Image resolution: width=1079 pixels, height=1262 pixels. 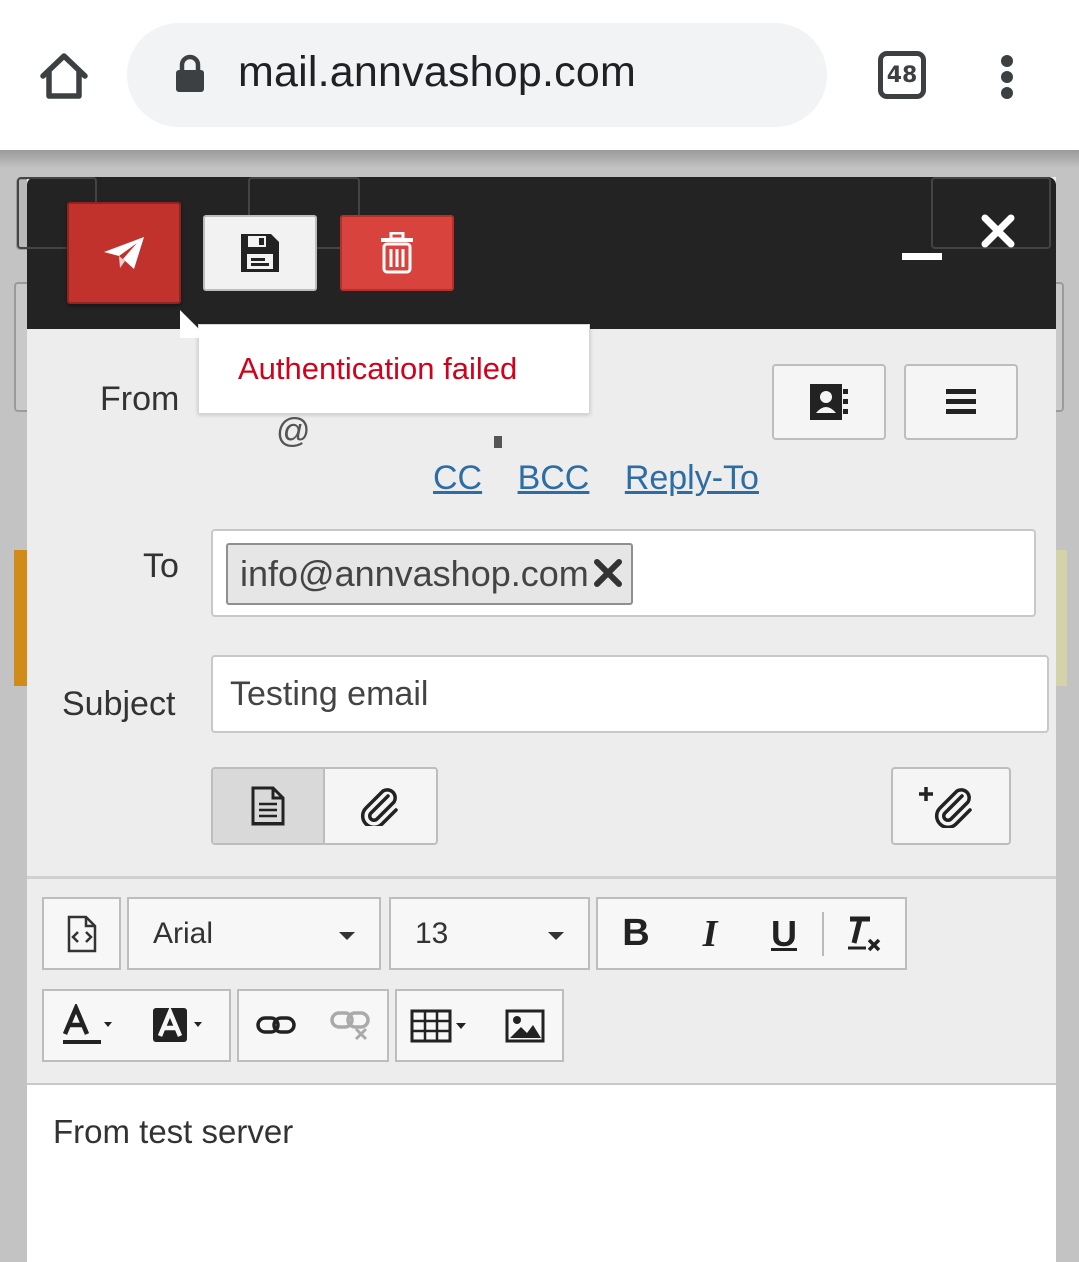 What do you see at coordinates (784, 933) in the screenshot?
I see `underline-button: U` at bounding box center [784, 933].